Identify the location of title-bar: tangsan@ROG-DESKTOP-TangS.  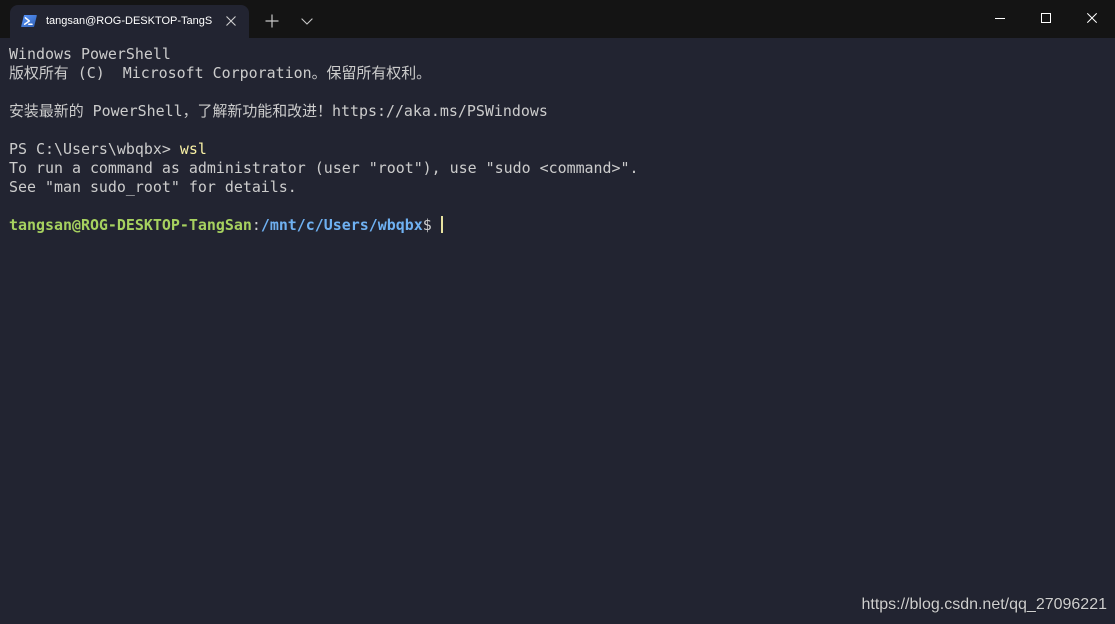
(557, 19).